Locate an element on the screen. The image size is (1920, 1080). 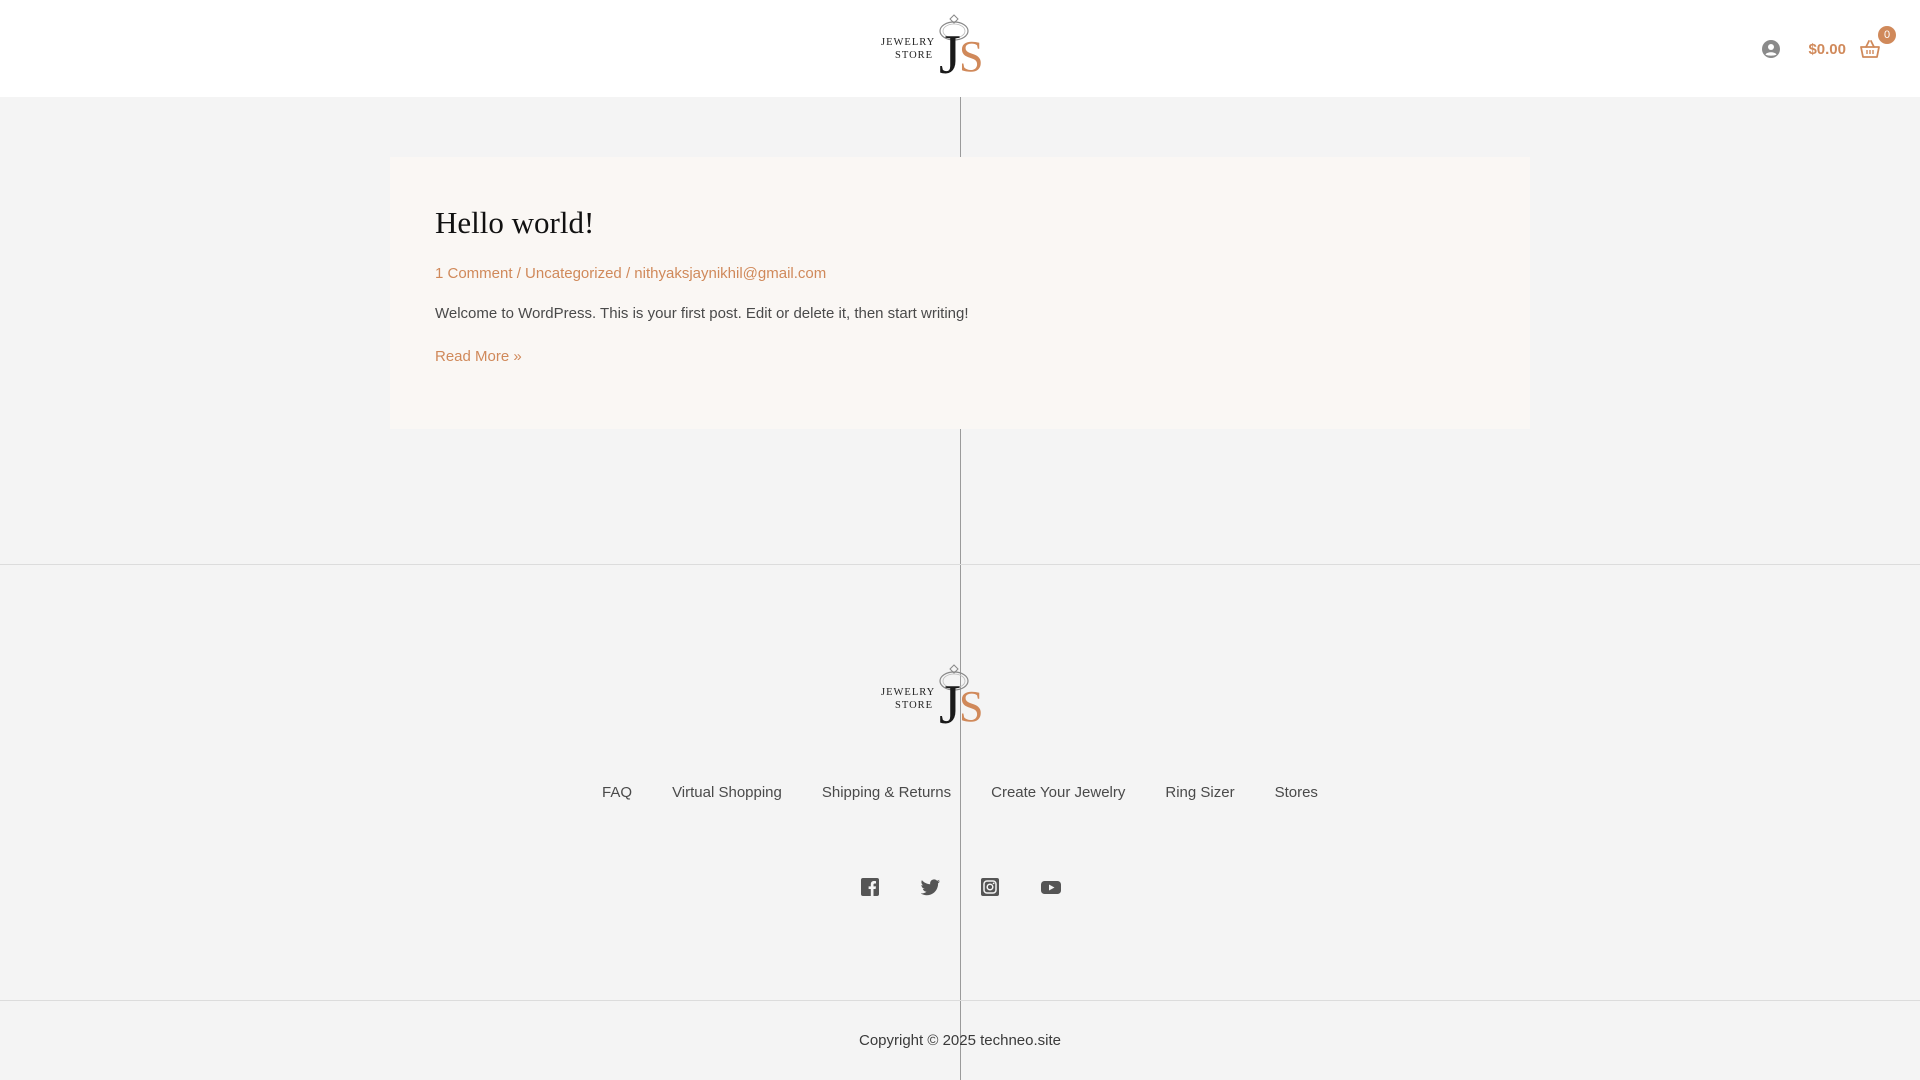
facebook-icon is located at coordinates (870, 887).